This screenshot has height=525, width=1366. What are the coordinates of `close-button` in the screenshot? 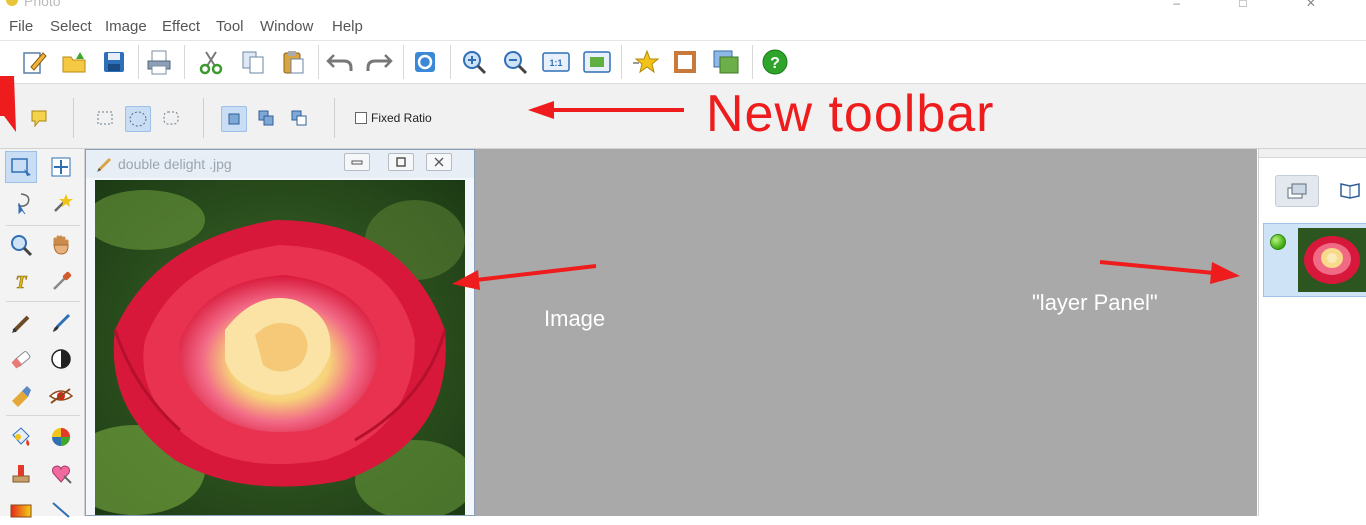 It's located at (439, 162).